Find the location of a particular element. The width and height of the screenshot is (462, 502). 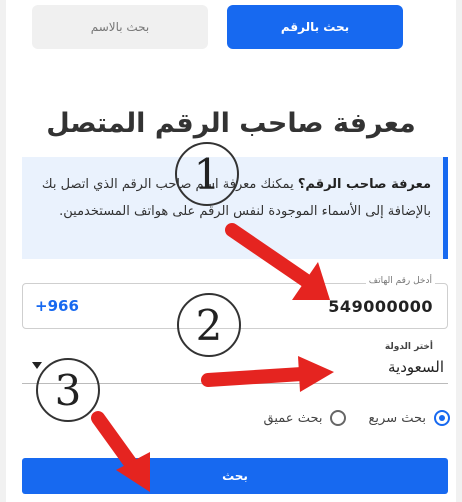

radio-fast-search: بحث سريع is located at coordinates (409, 418).